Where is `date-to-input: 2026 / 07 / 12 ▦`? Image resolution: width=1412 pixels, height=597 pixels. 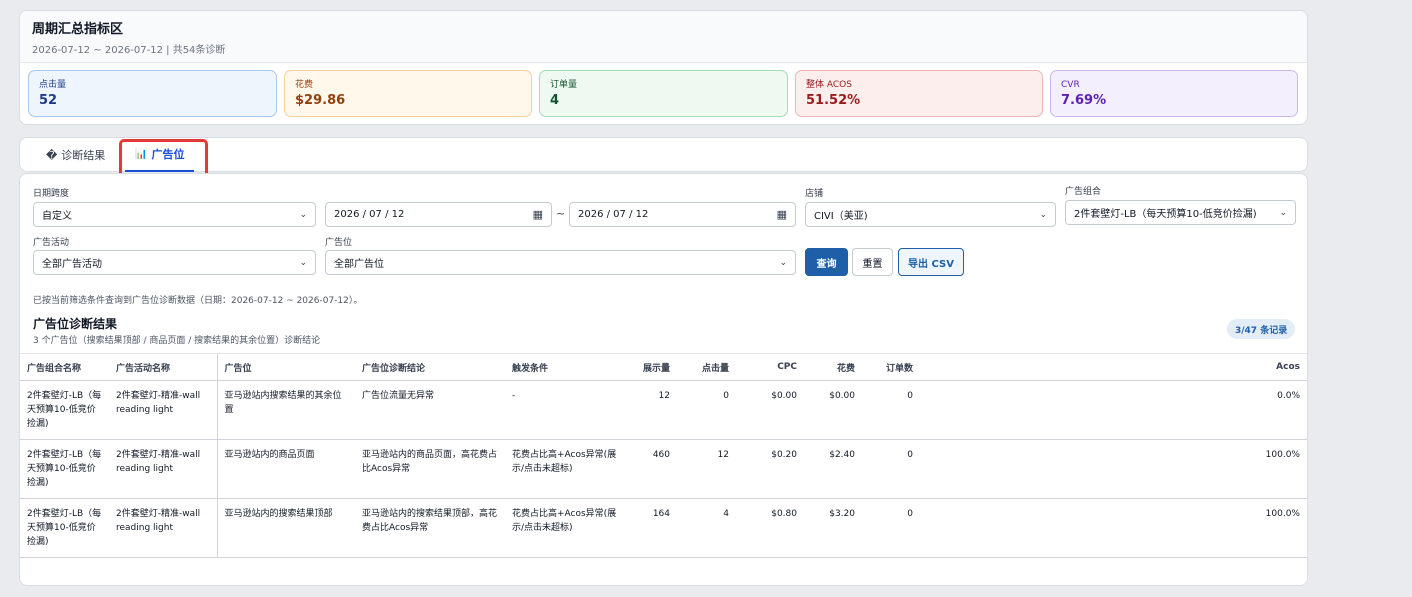 date-to-input: 2026 / 07 / 12 ▦ is located at coordinates (682, 214).